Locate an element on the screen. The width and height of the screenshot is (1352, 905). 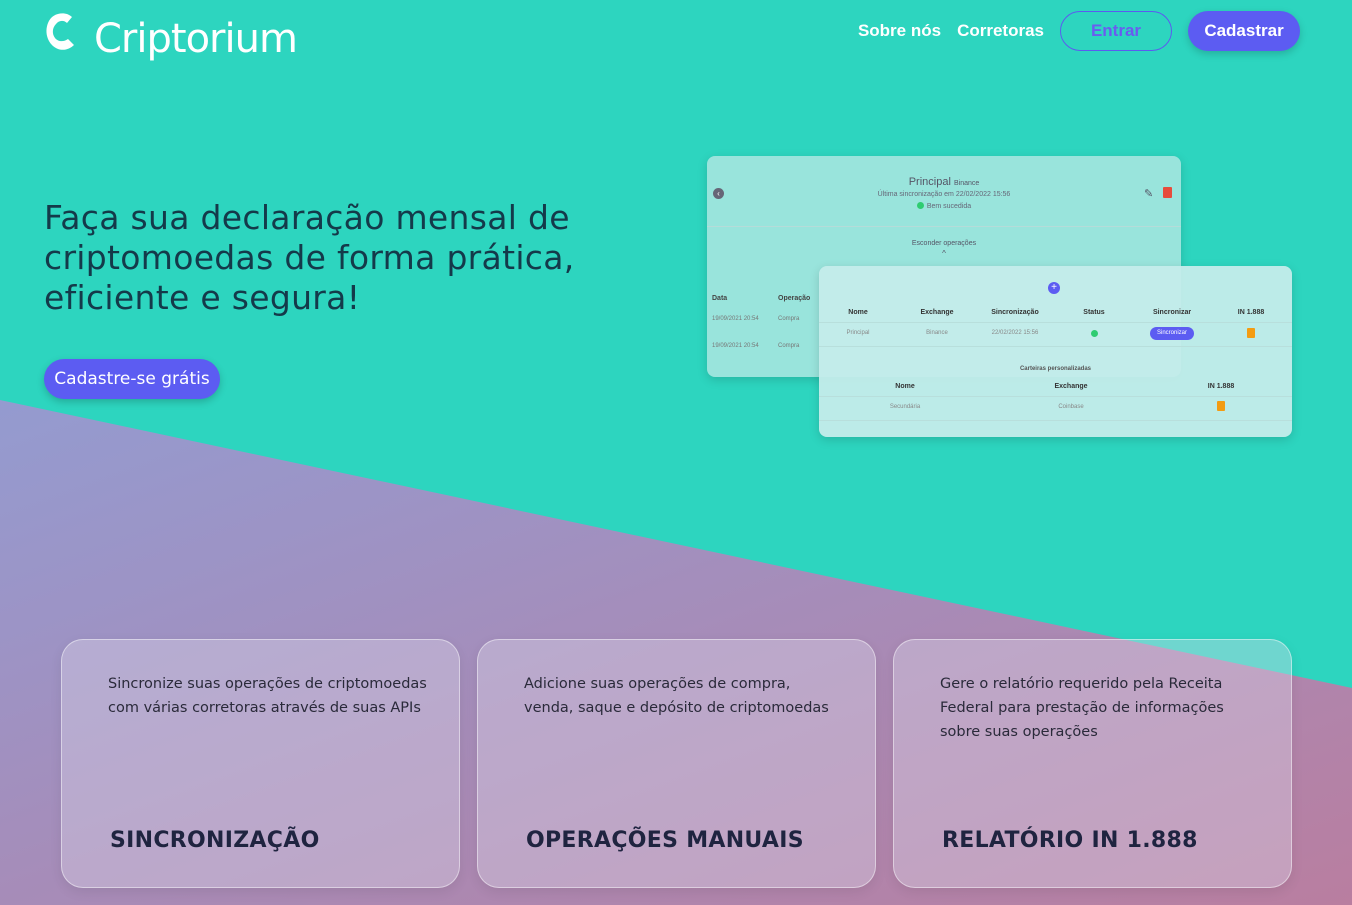
column-header: Sincronizar is located at coordinates (1172, 312).